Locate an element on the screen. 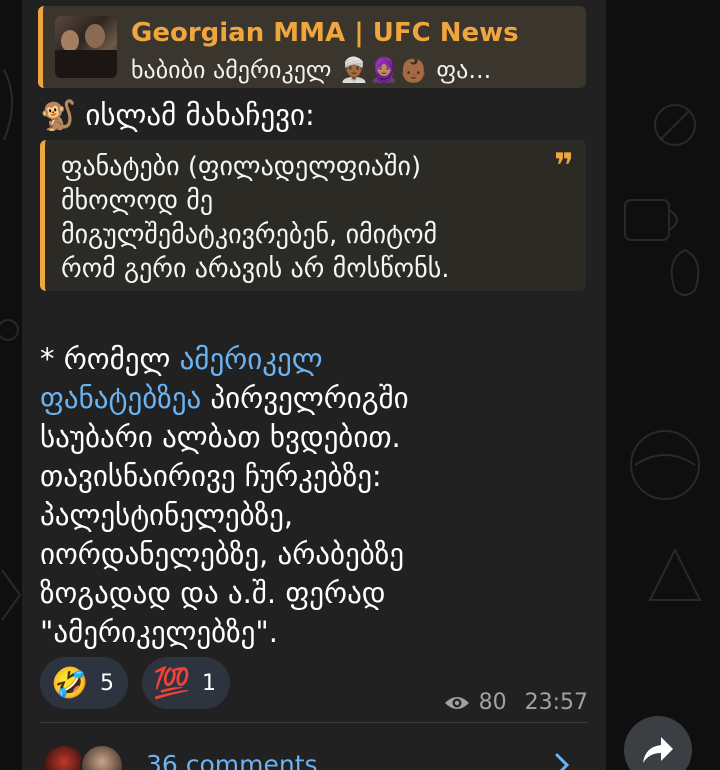  share-icon is located at coordinates (658, 750).